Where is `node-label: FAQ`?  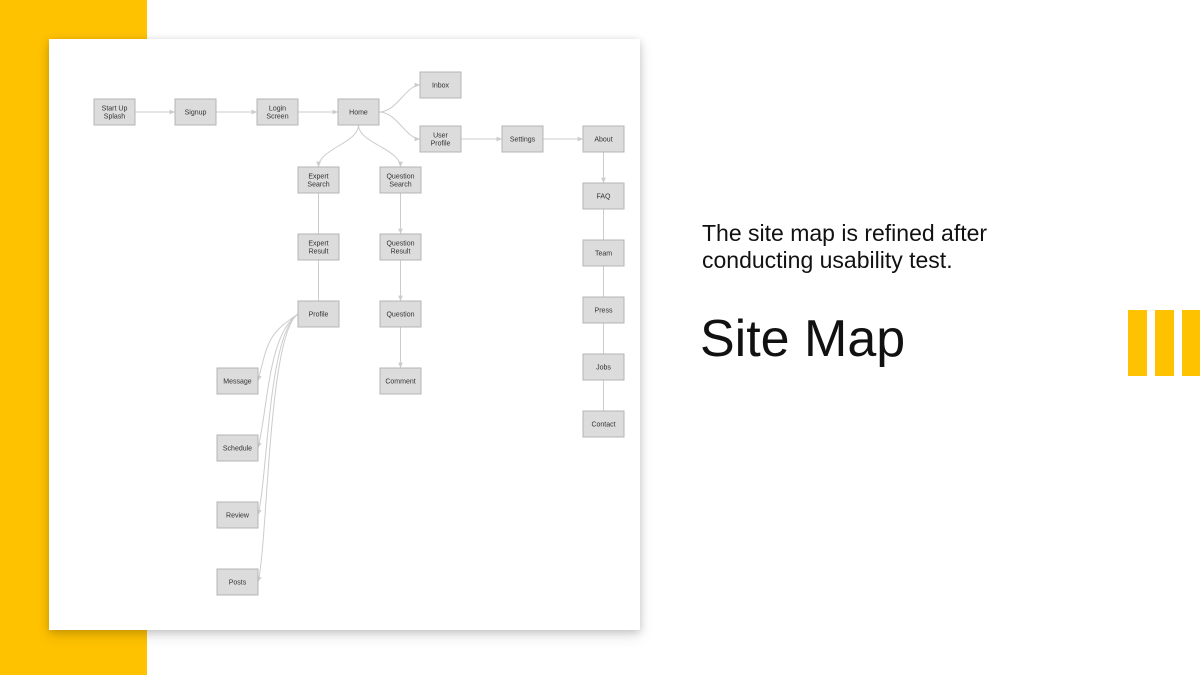 node-label: FAQ is located at coordinates (603, 197).